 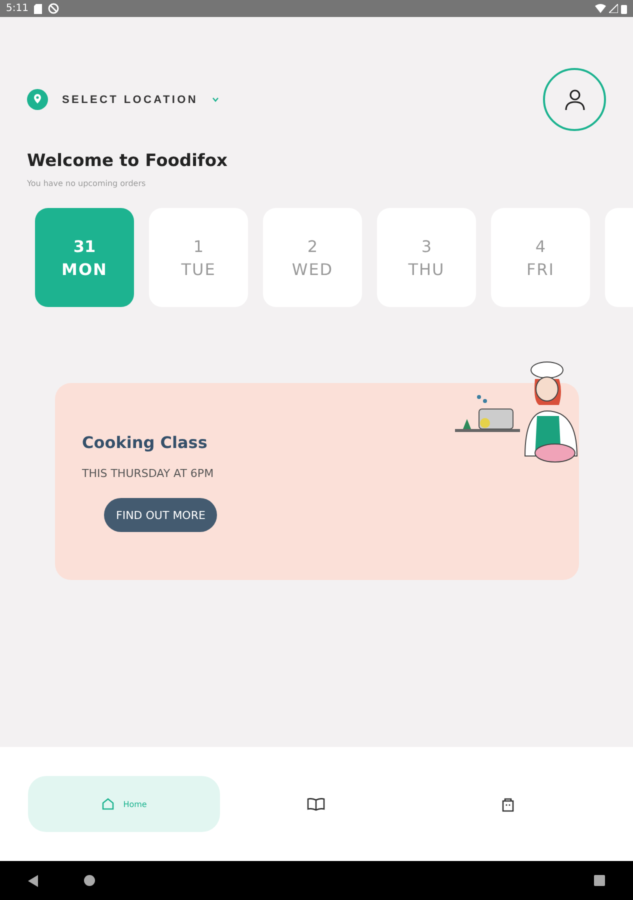 I want to click on signal-icon, so click(x=613, y=8).